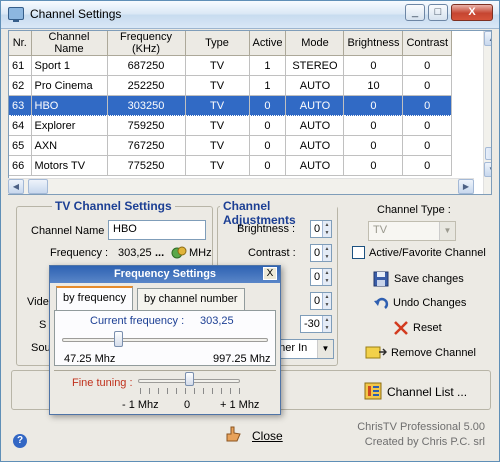 The image size is (500, 462). I want to click on contrast-stepper: 0 ▲ ▼, so click(321, 253).